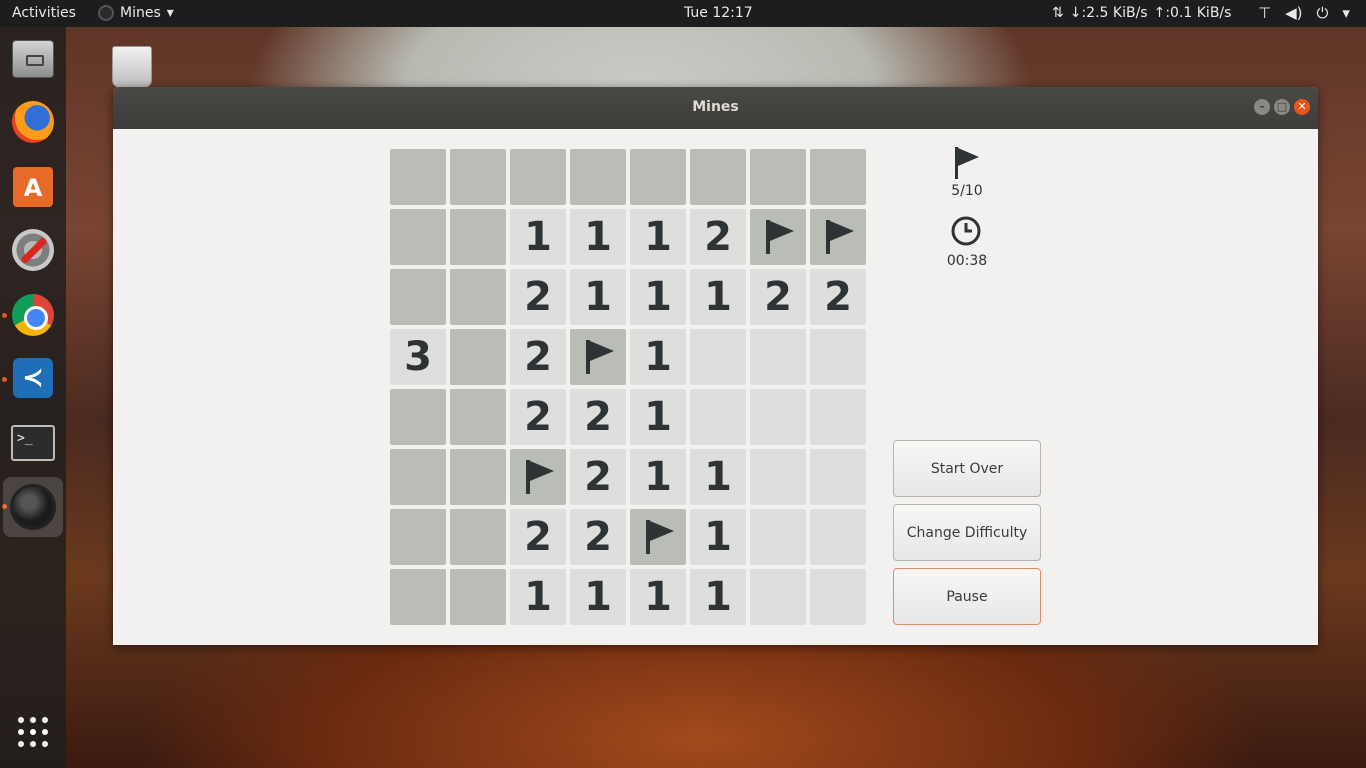  I want to click on activities-button: Activities, so click(44, 13).